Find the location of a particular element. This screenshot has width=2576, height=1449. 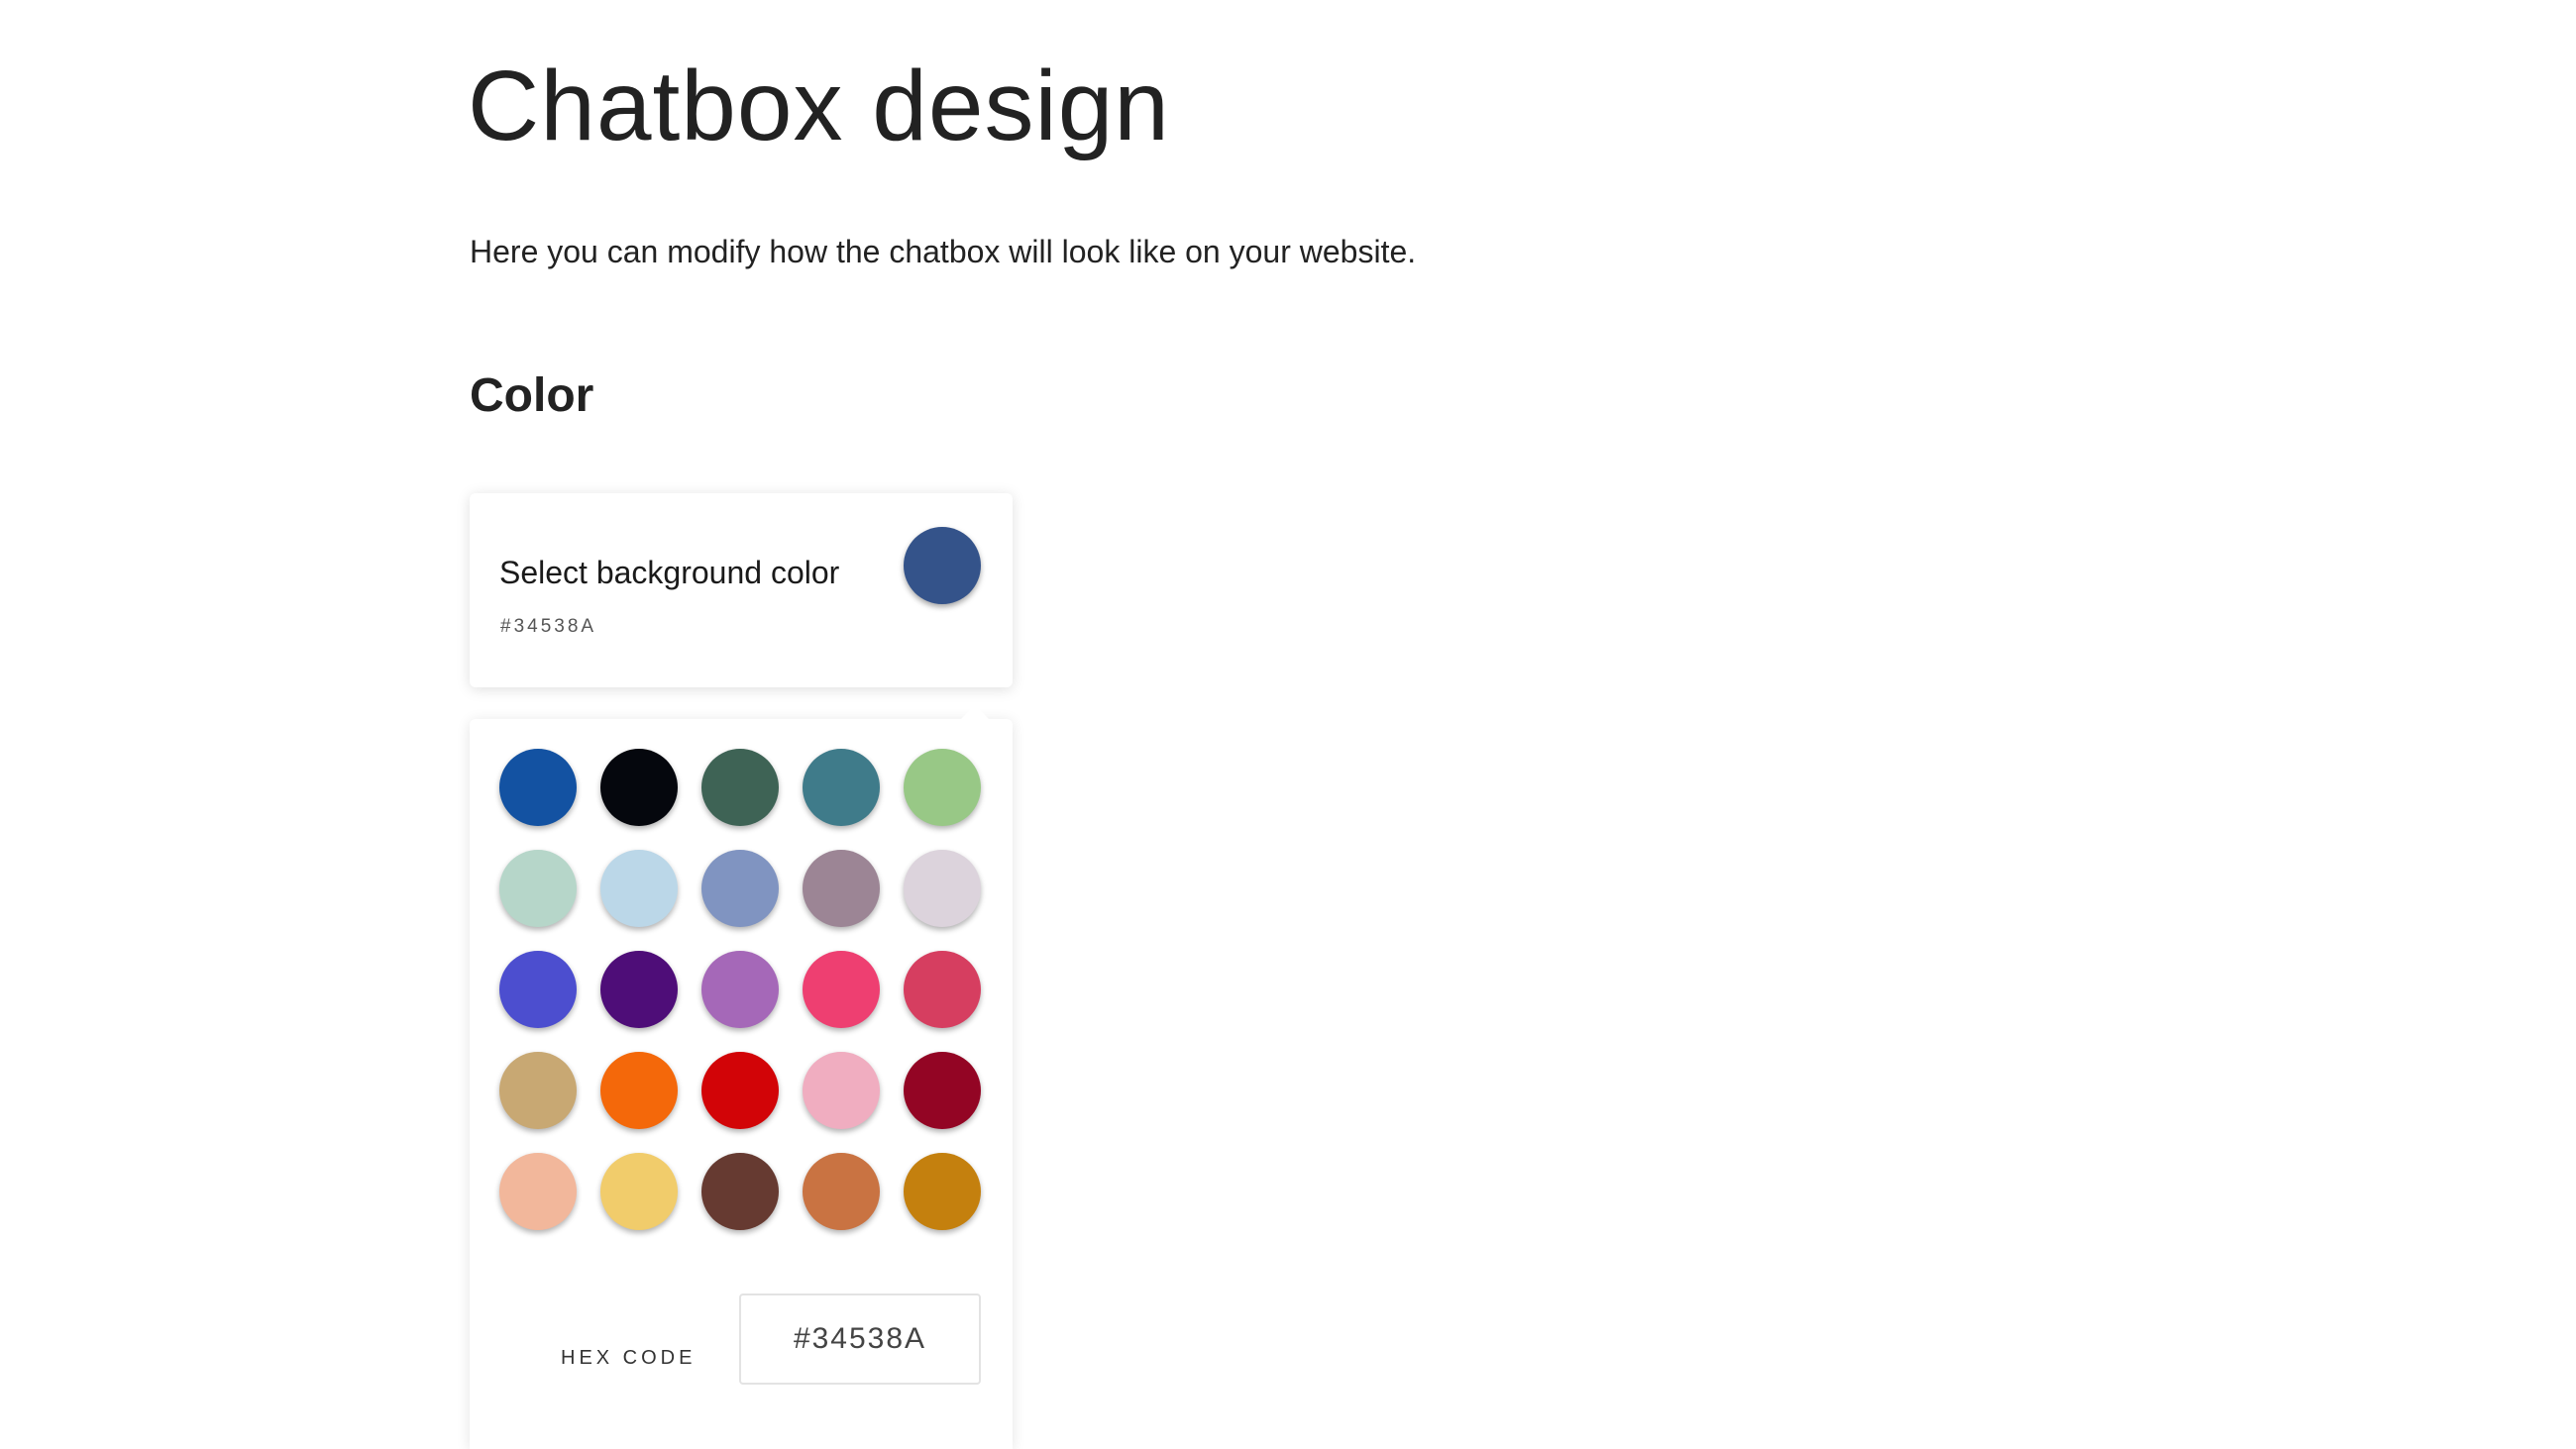

color-swatch-grid is located at coordinates (742, 989).